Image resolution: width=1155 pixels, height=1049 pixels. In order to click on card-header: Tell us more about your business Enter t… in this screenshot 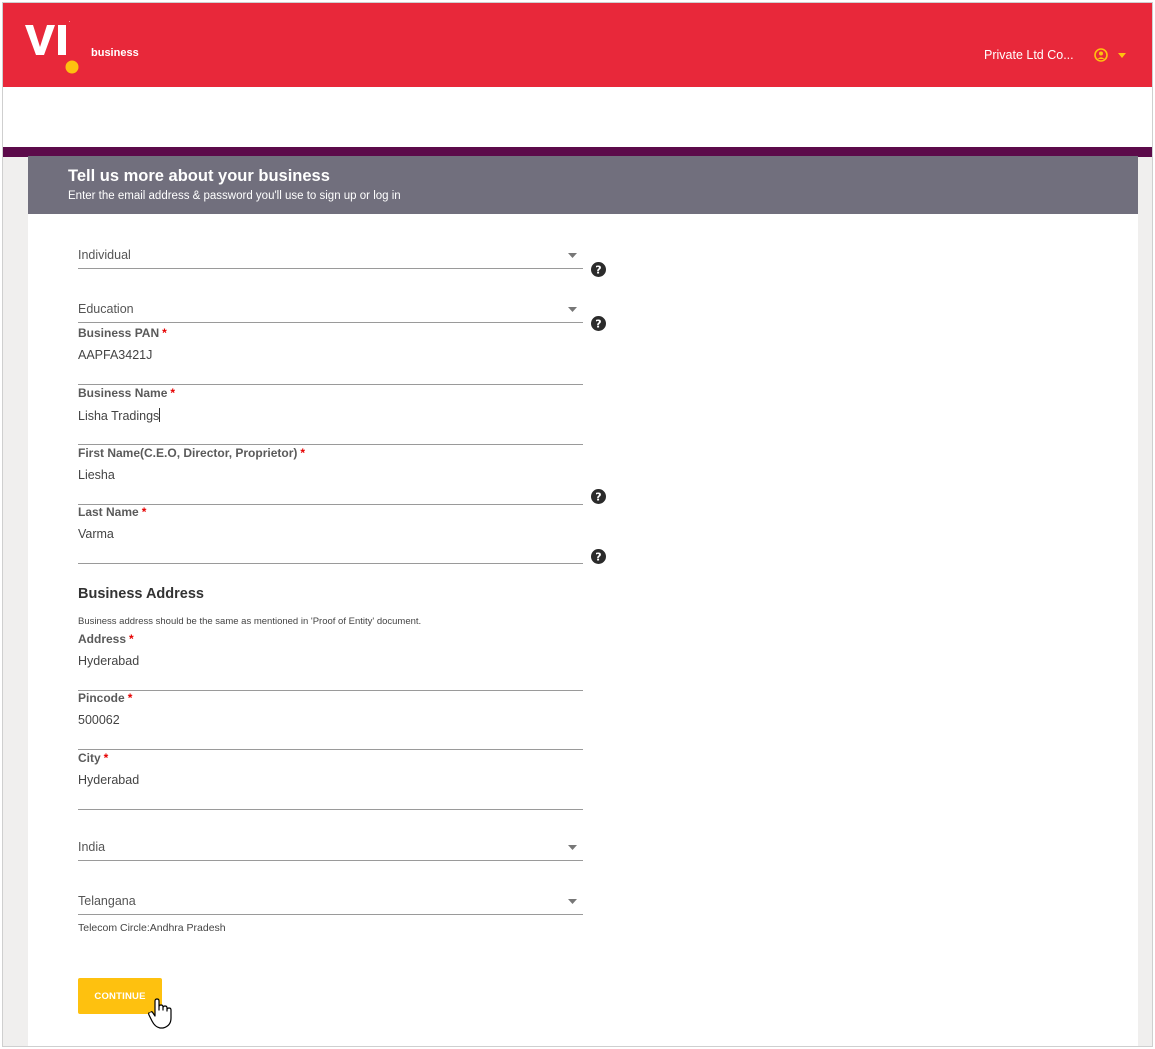, I will do `click(583, 185)`.